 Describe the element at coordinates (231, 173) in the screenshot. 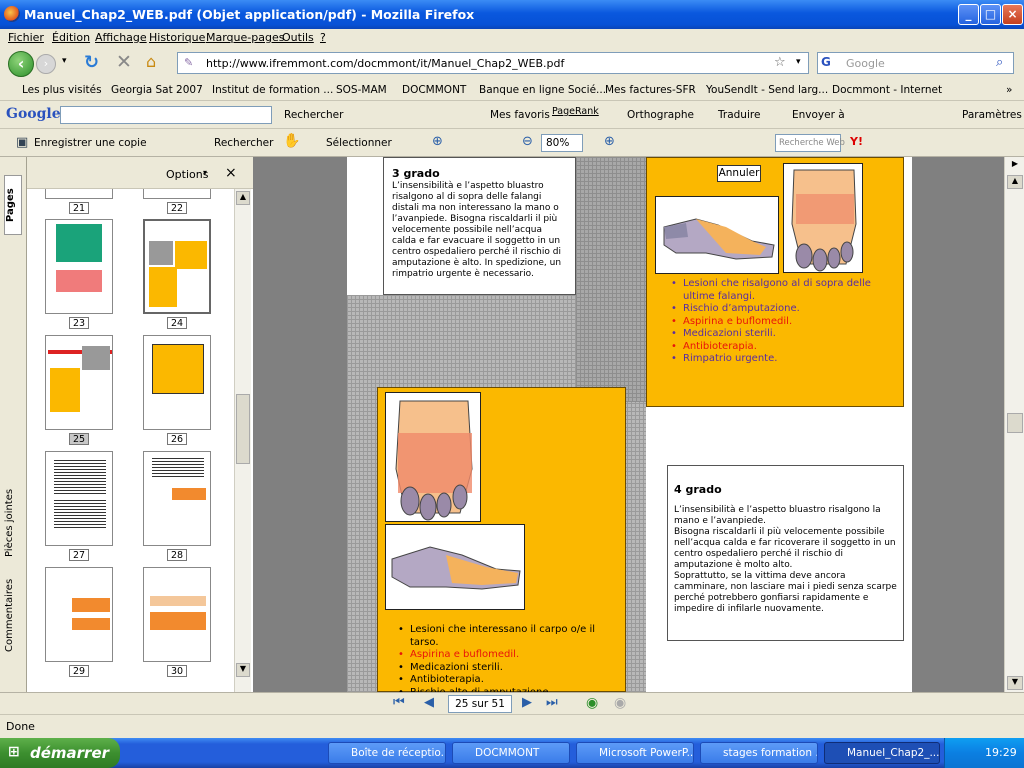

I see `panel-close-button: ×` at that location.